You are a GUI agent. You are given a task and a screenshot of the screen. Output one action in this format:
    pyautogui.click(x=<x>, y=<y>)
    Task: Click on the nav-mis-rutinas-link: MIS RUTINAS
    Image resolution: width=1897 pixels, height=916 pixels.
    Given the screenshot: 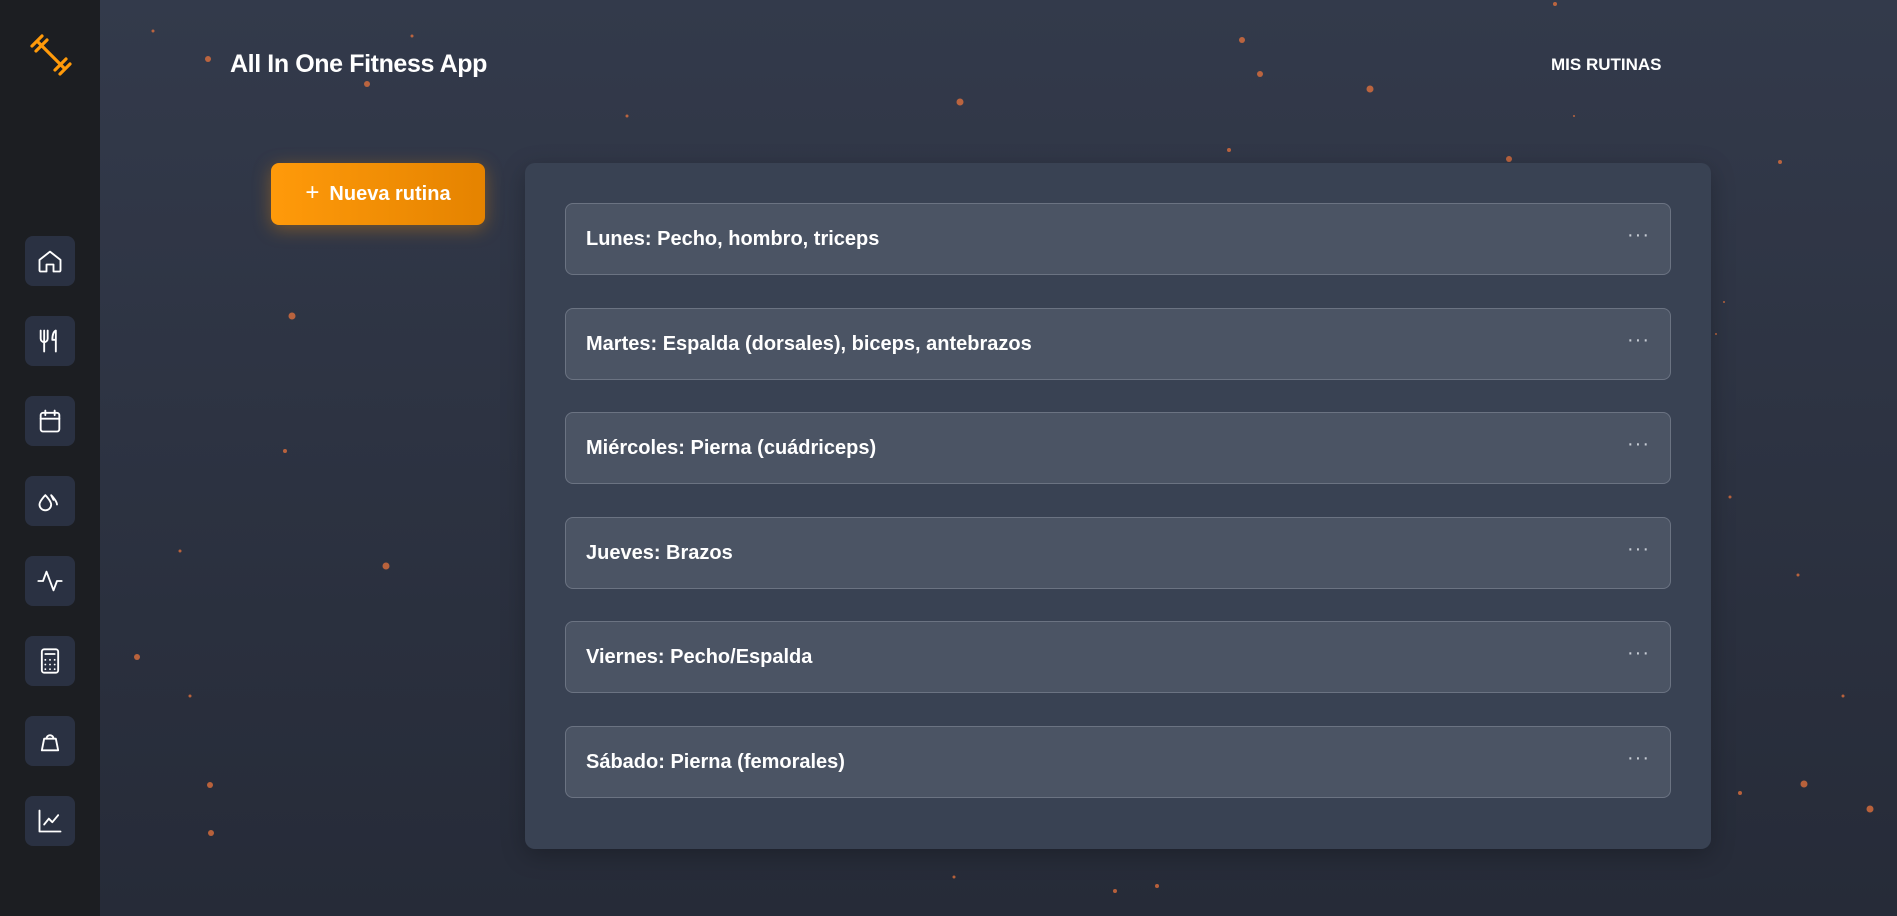 What is the action you would take?
    pyautogui.click(x=1606, y=65)
    